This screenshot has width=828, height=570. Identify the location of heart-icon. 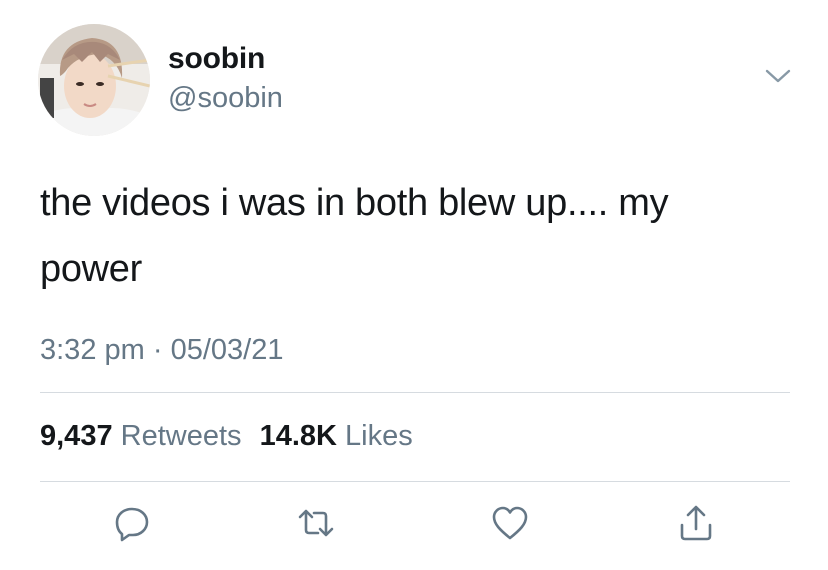
(510, 523).